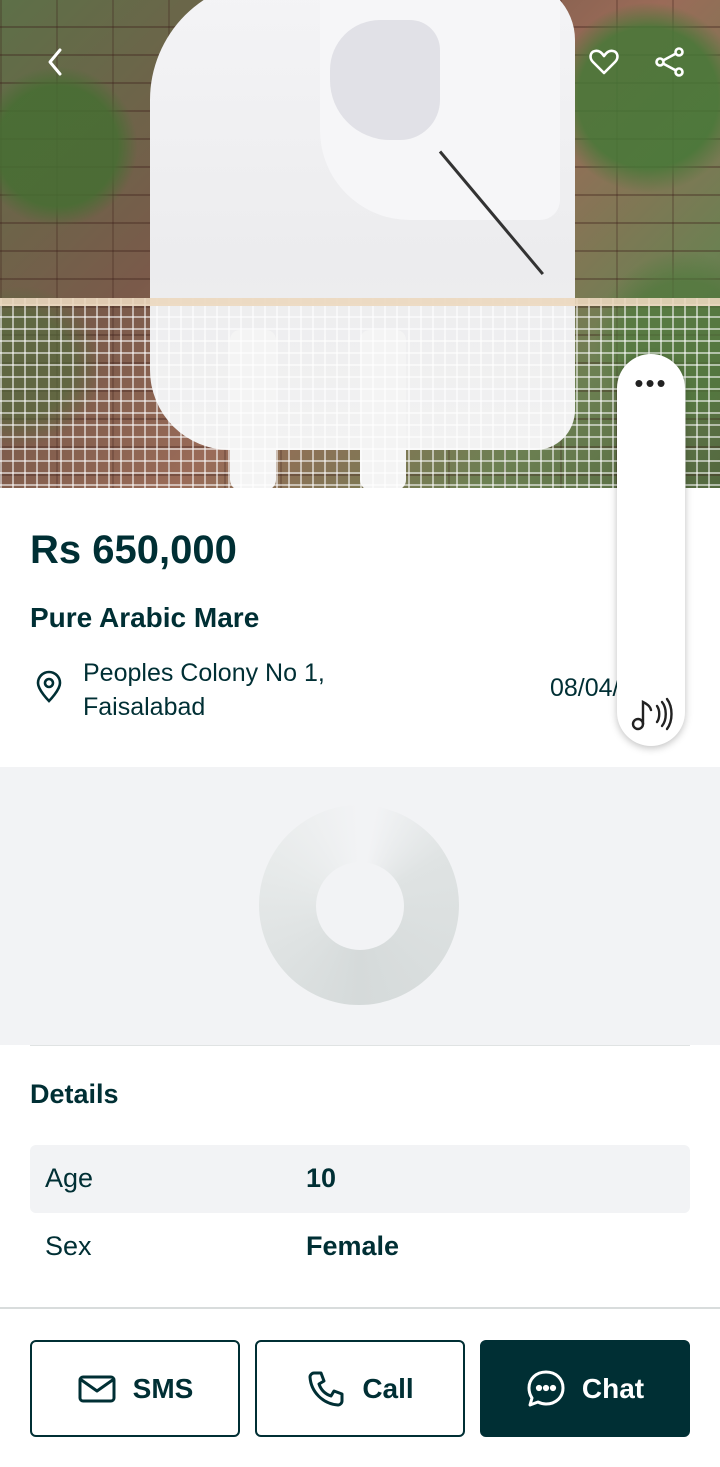 The height and width of the screenshot is (1467, 720). I want to click on favorite-button, so click(604, 62).